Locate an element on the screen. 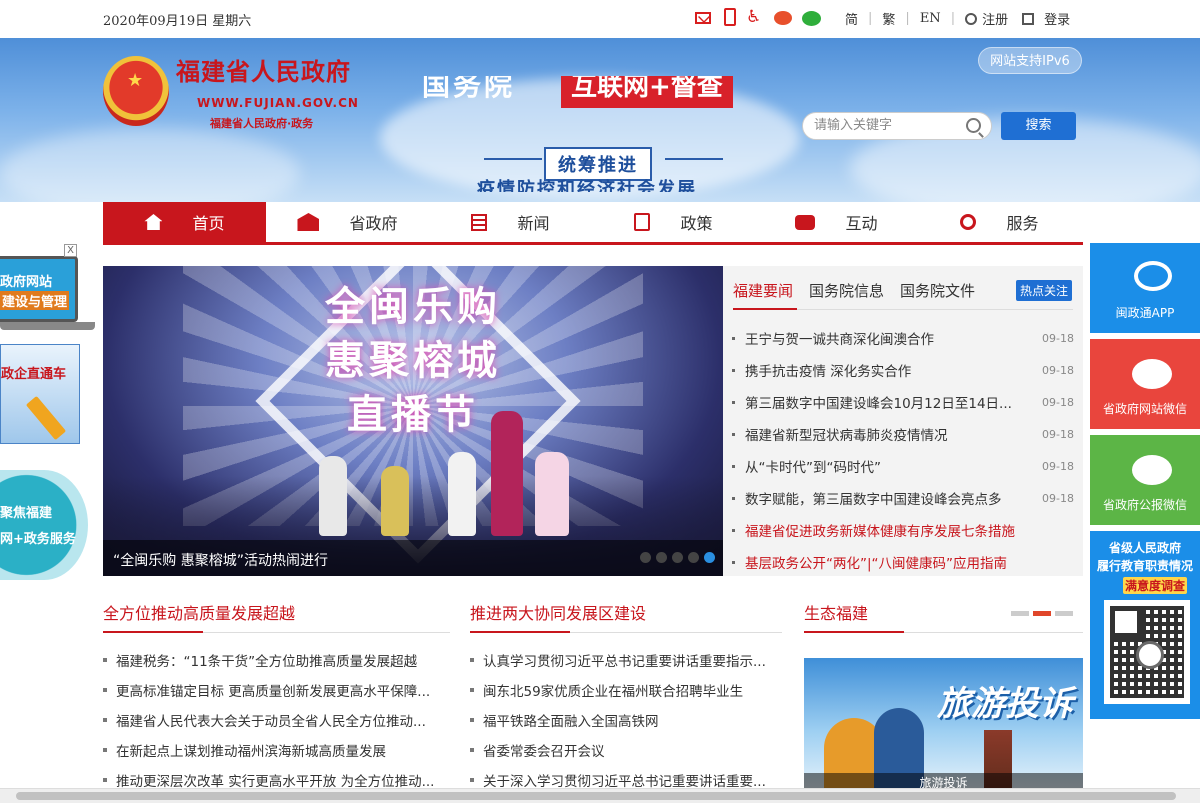 Image resolution: width=1200 pixels, height=803 pixels. nav-item-service: 服务 is located at coordinates (999, 222).